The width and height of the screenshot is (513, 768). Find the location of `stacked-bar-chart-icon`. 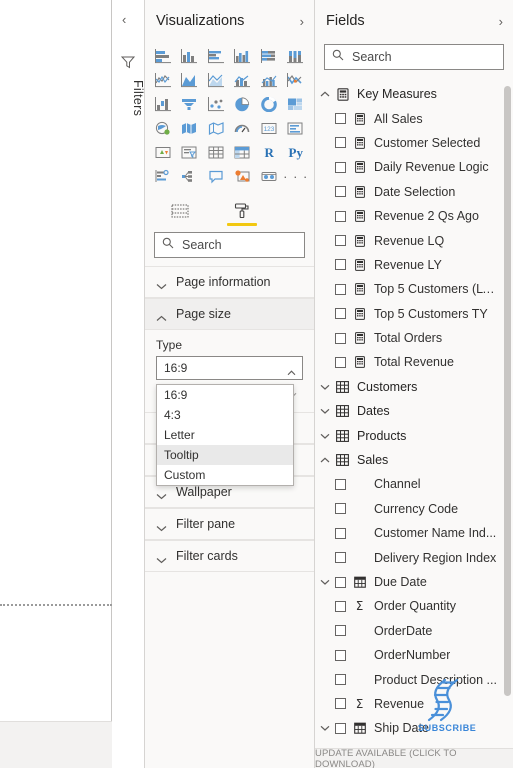

stacked-bar-chart-icon is located at coordinates (163, 56).